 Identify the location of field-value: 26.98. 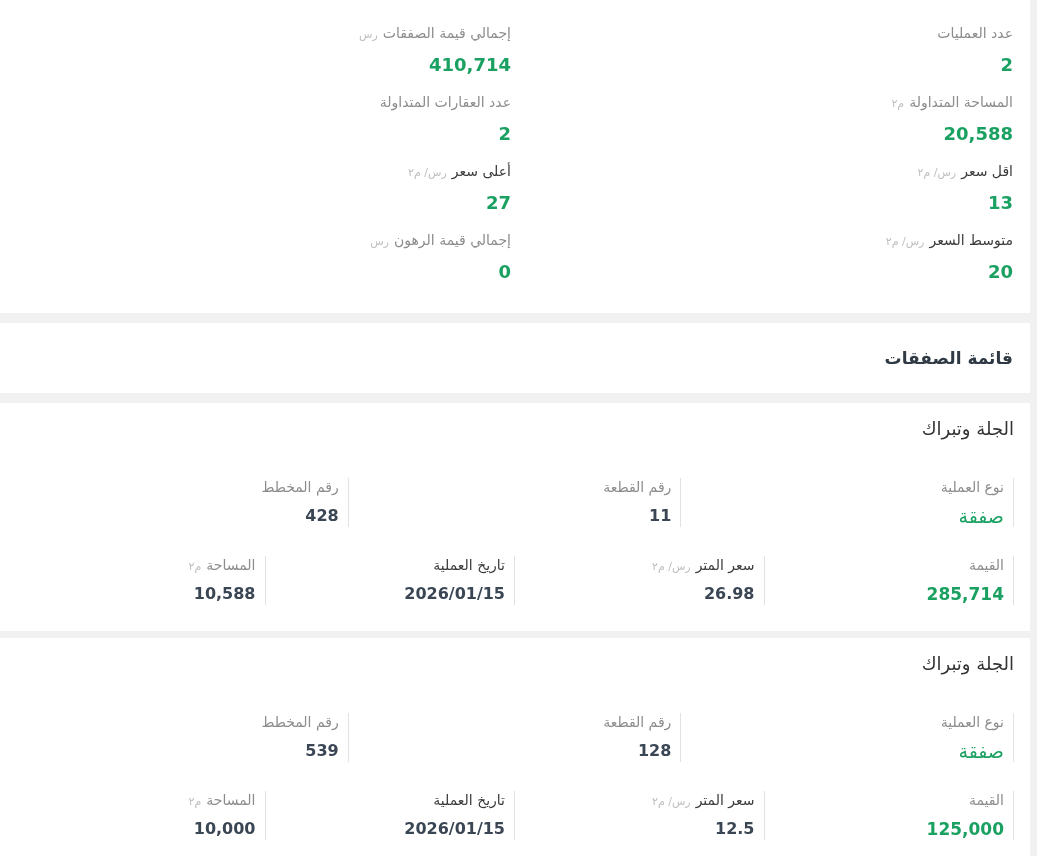
(729, 594).